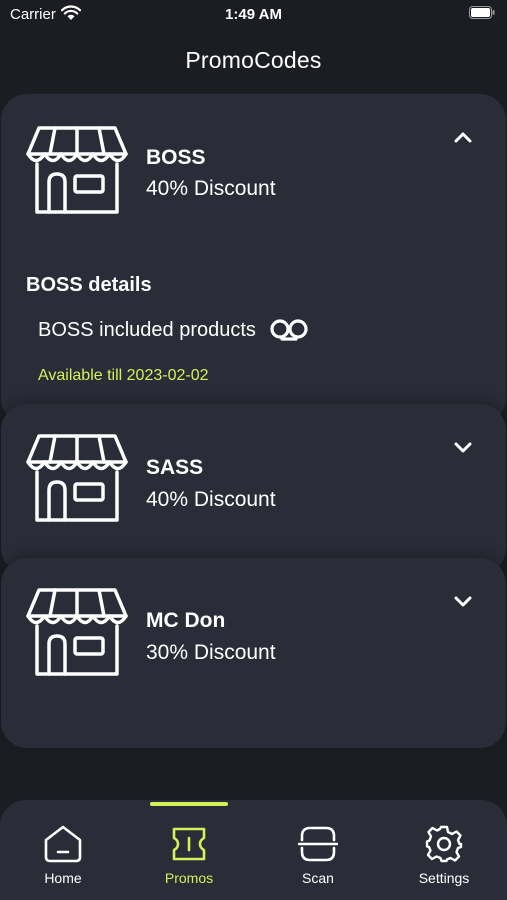 Image resolution: width=507 pixels, height=900 pixels. I want to click on tab-promos: Promos, so click(189, 850).